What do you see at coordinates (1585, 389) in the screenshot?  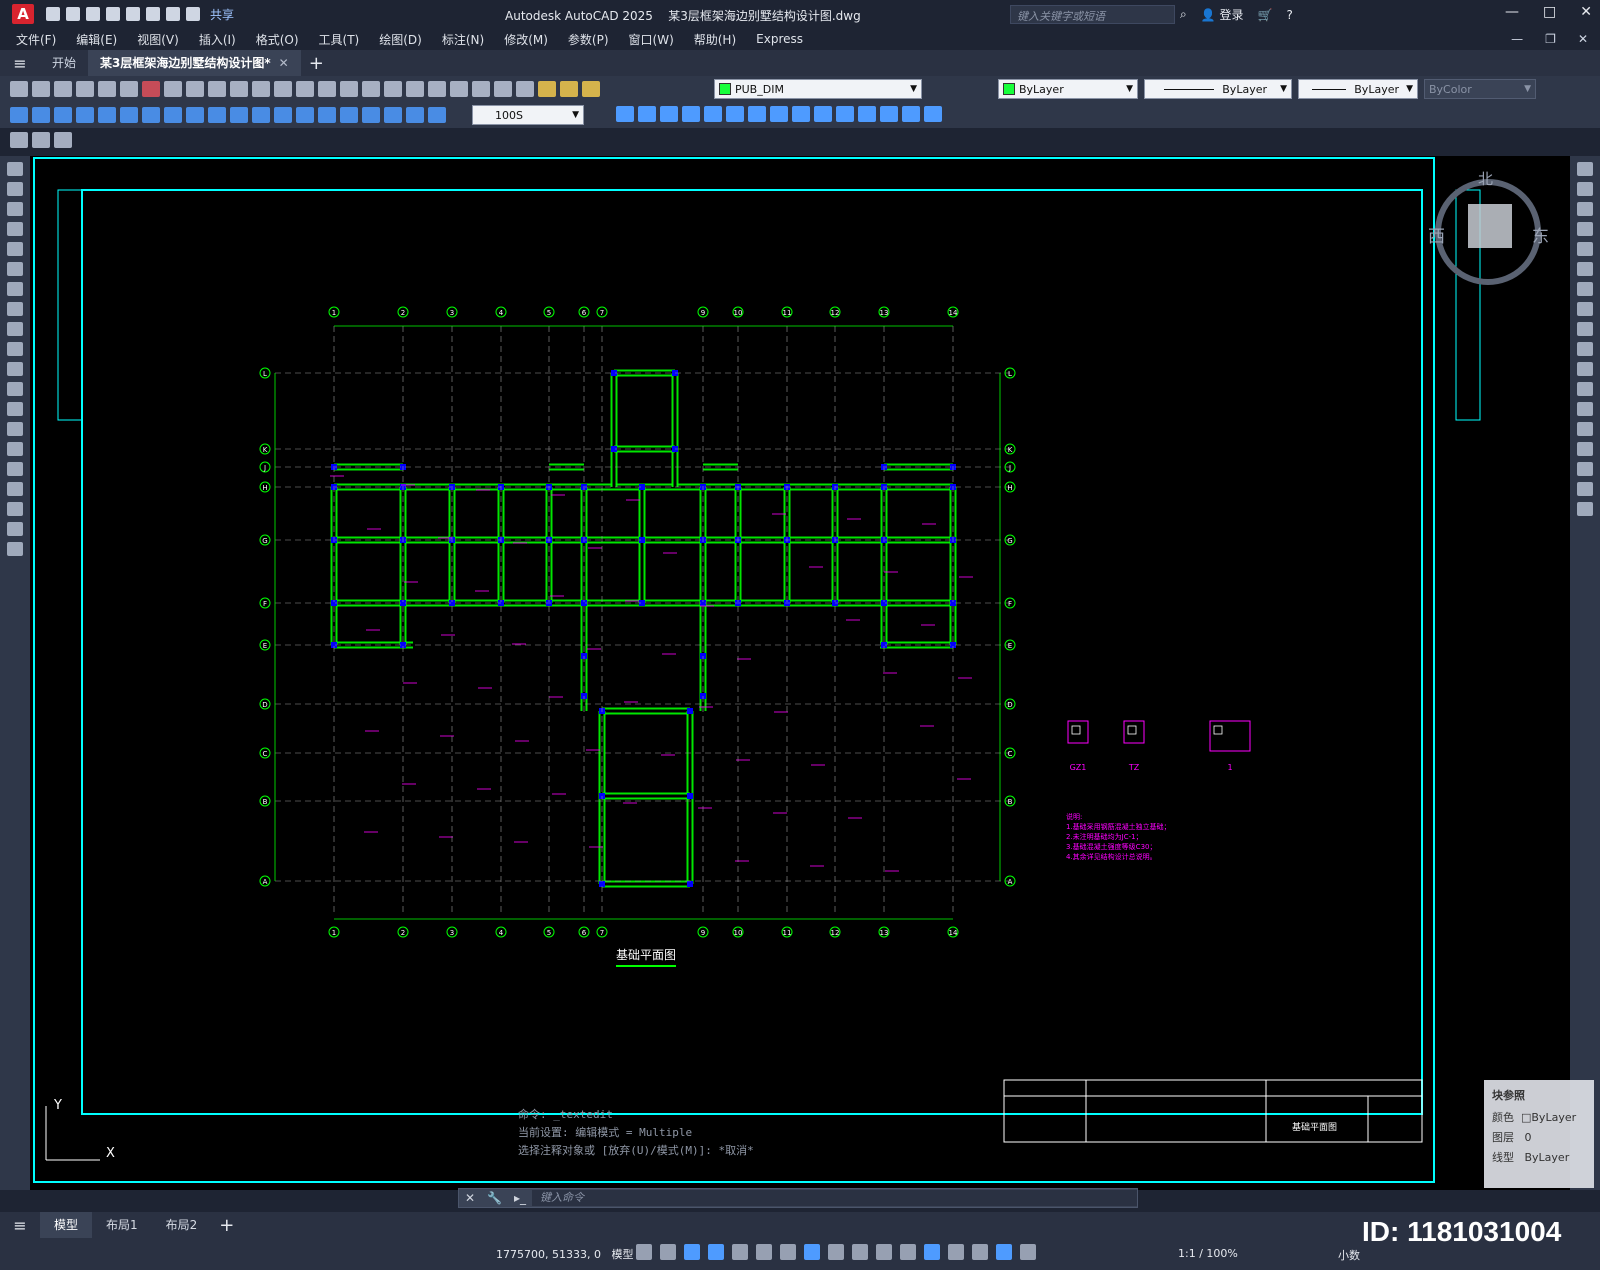 I see `break-at-point-icon` at bounding box center [1585, 389].